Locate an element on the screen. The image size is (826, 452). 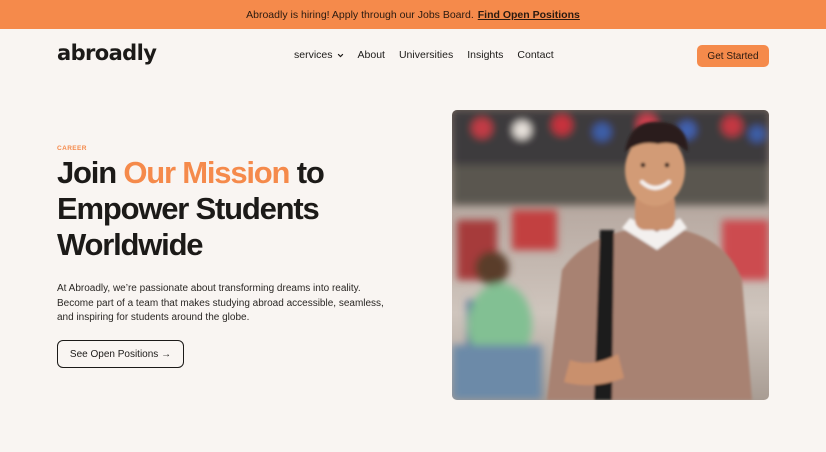
find-open-positions-link: Find Open Positions is located at coordinates (529, 15).